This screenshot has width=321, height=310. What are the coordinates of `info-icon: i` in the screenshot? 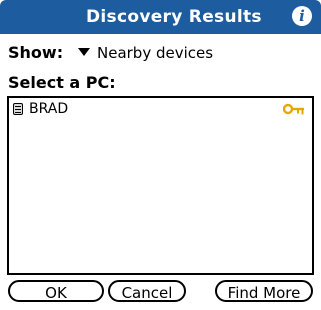 It's located at (302, 16).